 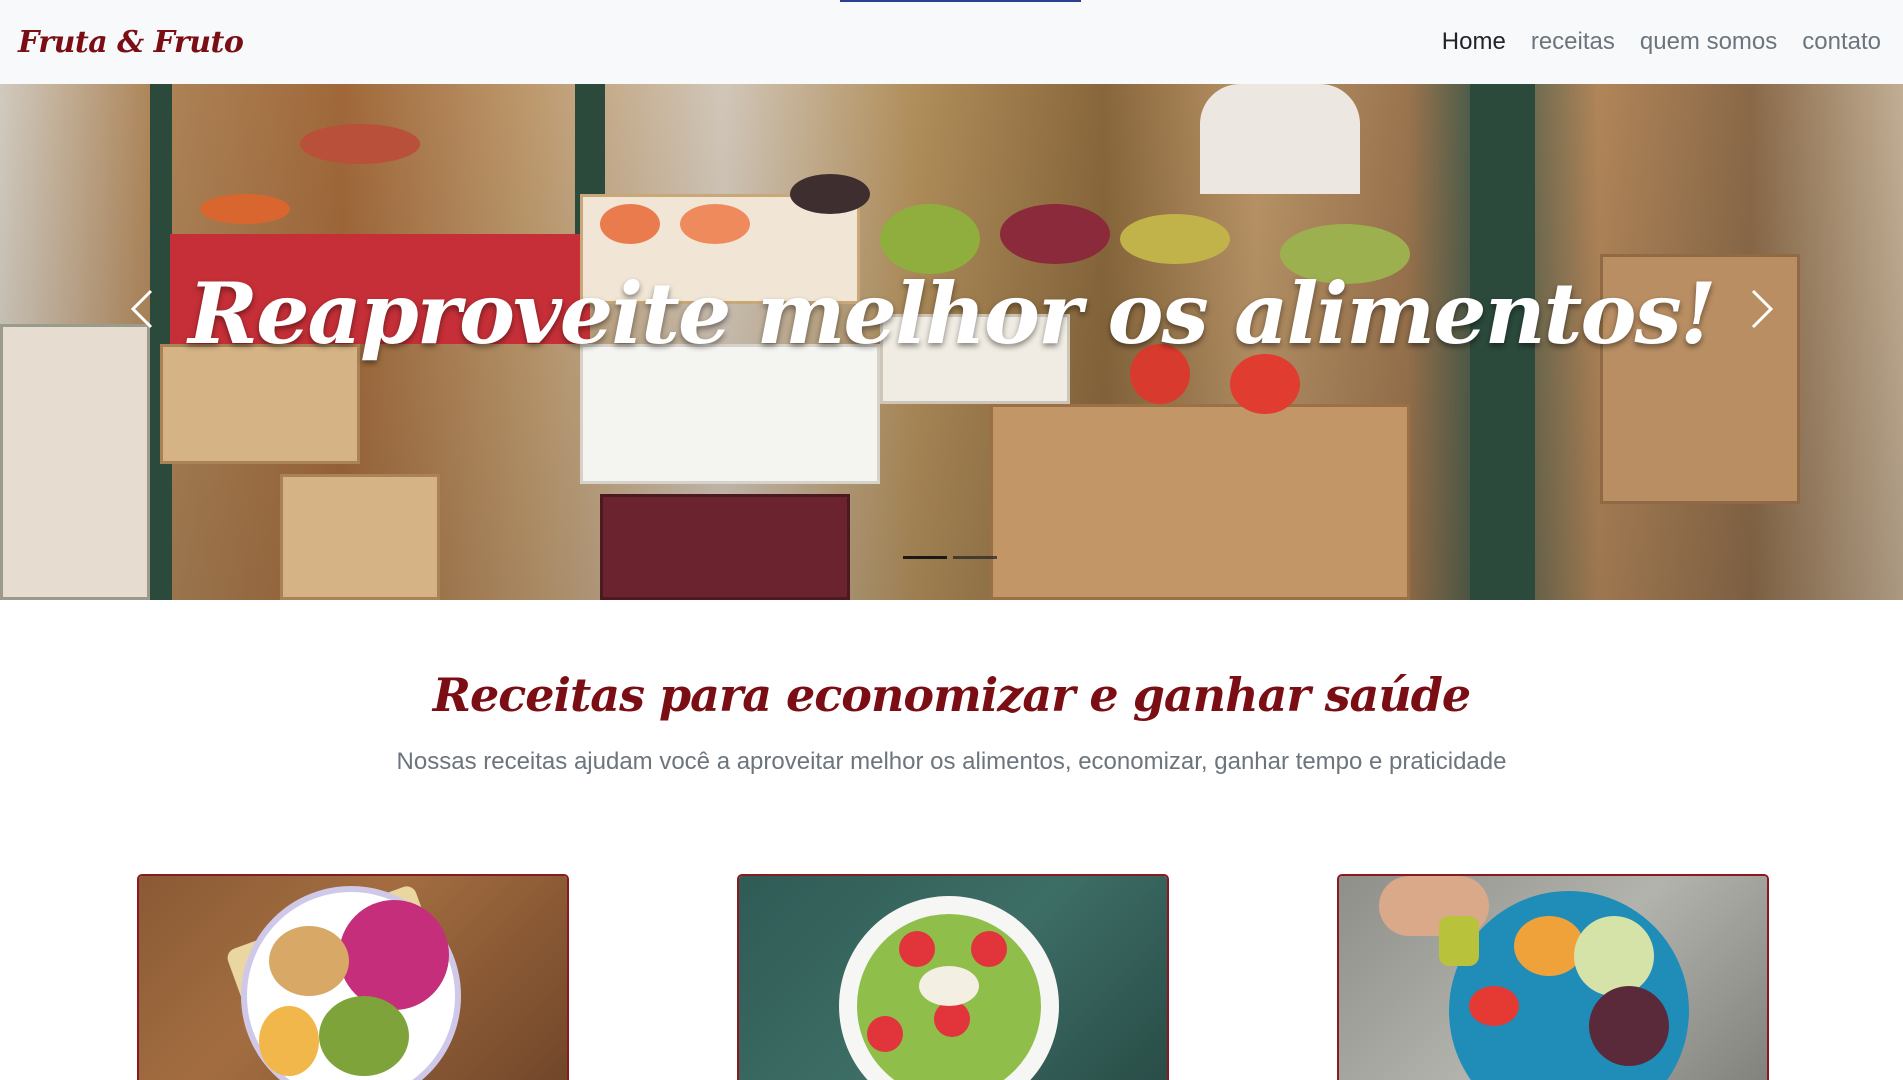 I want to click on chevron-right-icon, so click(x=1762, y=309).